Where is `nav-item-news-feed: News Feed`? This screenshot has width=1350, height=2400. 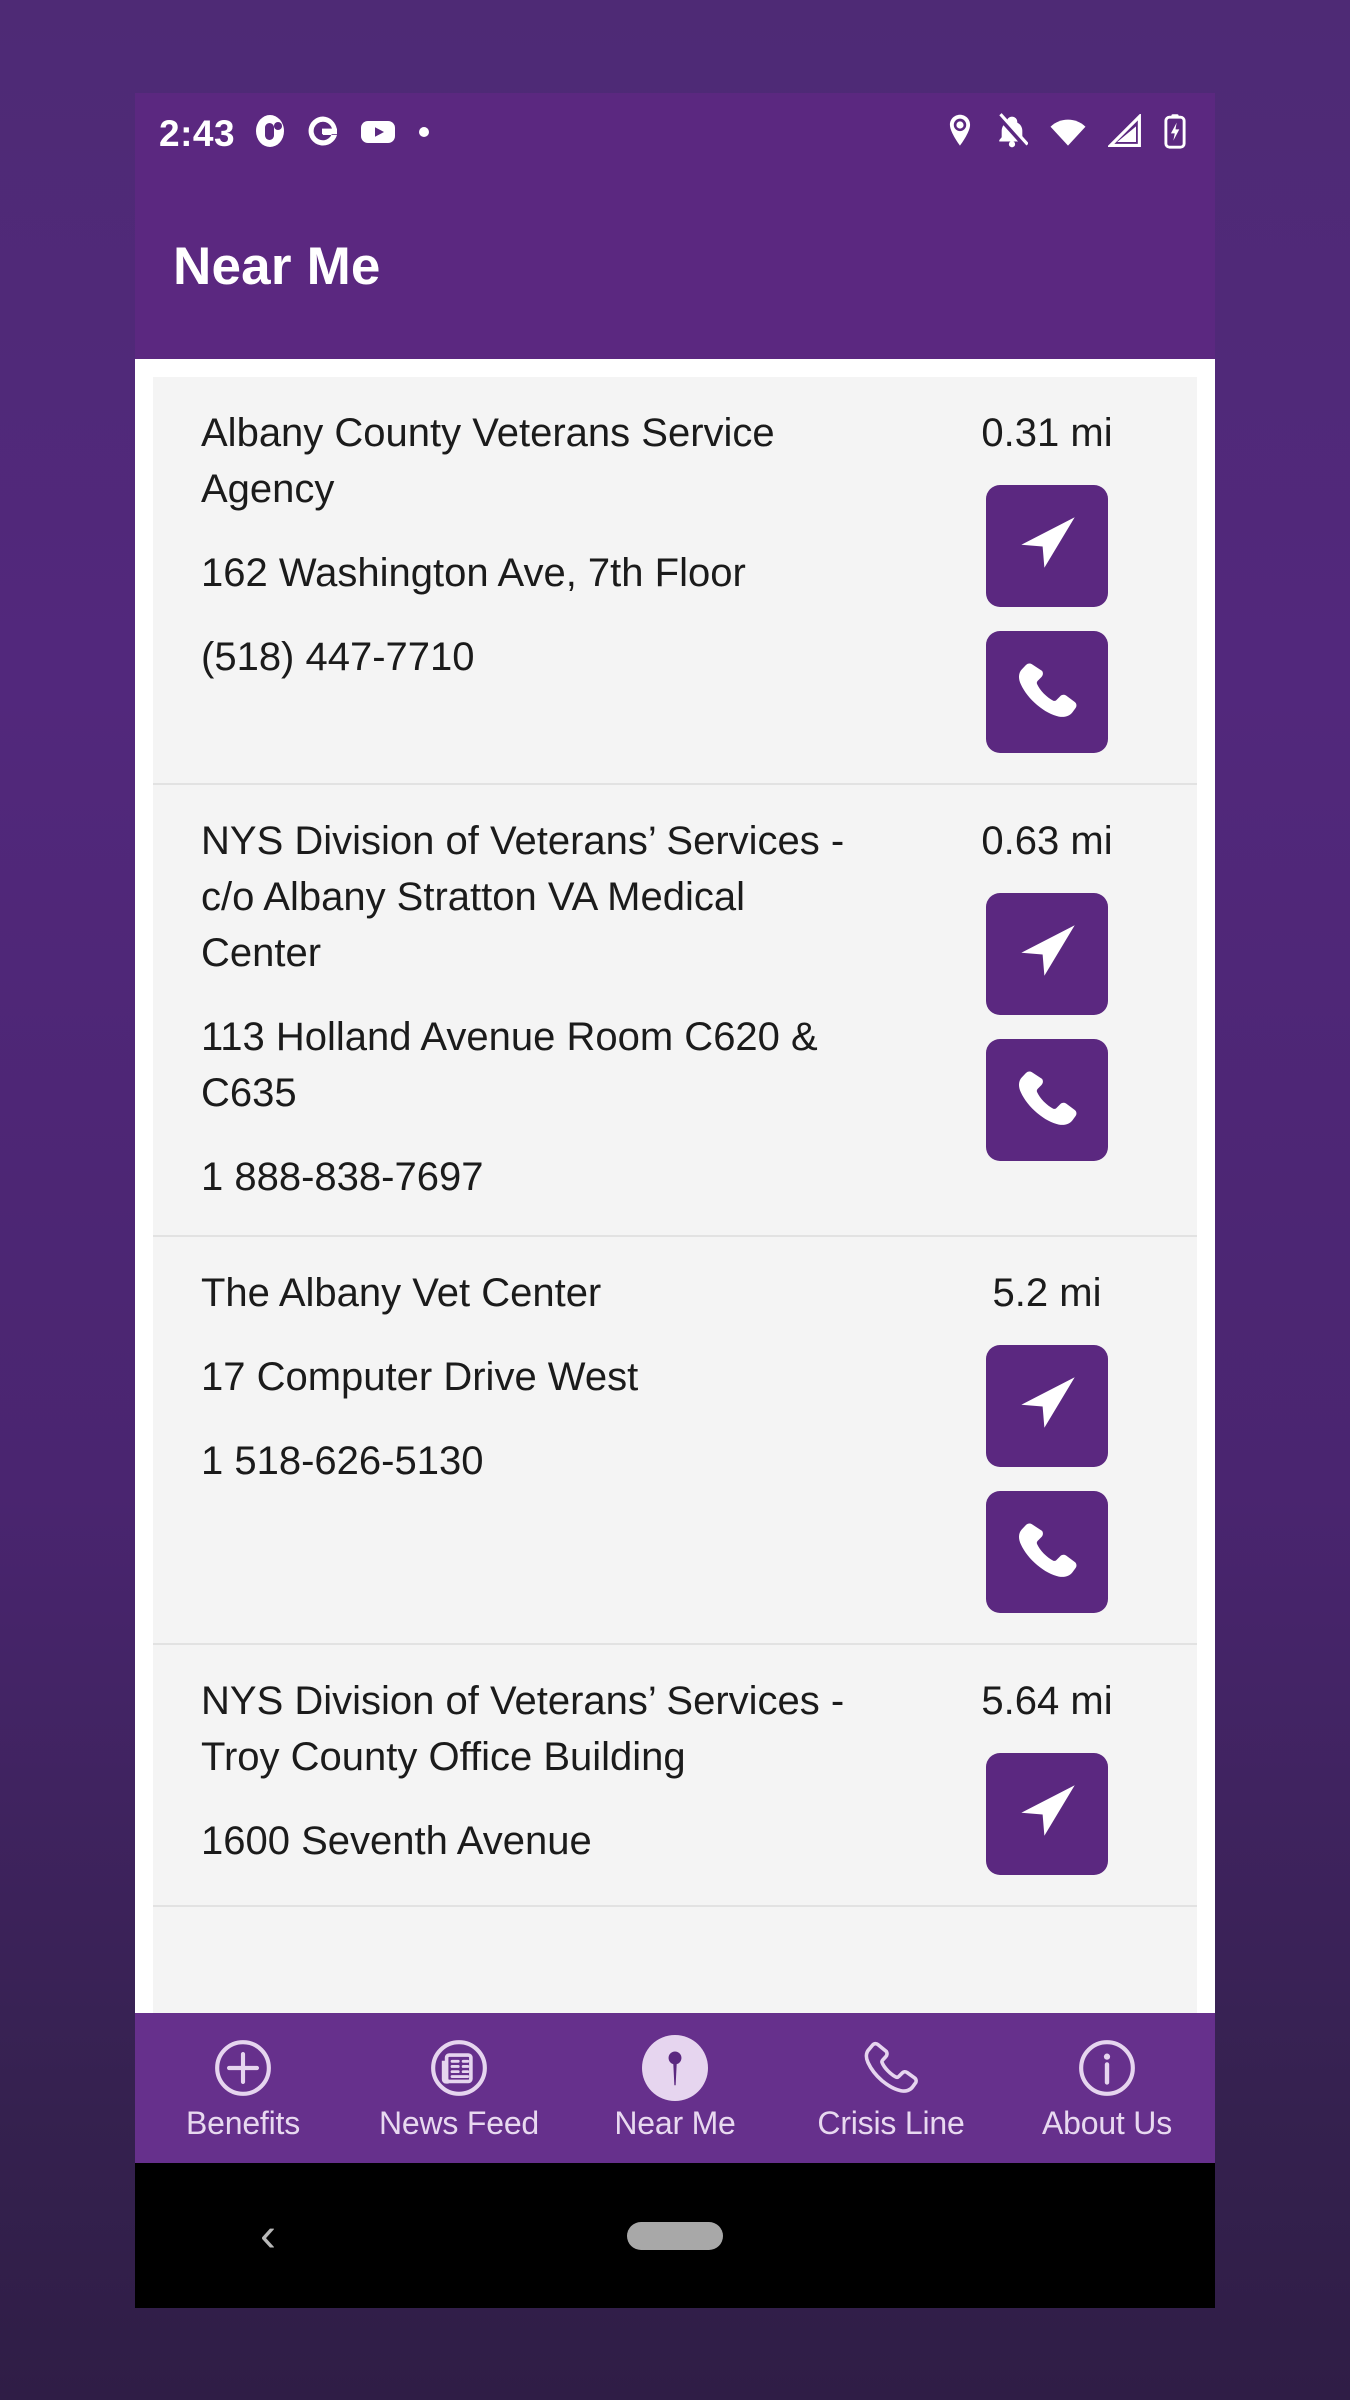
nav-item-news-feed: News Feed is located at coordinates (459, 2088).